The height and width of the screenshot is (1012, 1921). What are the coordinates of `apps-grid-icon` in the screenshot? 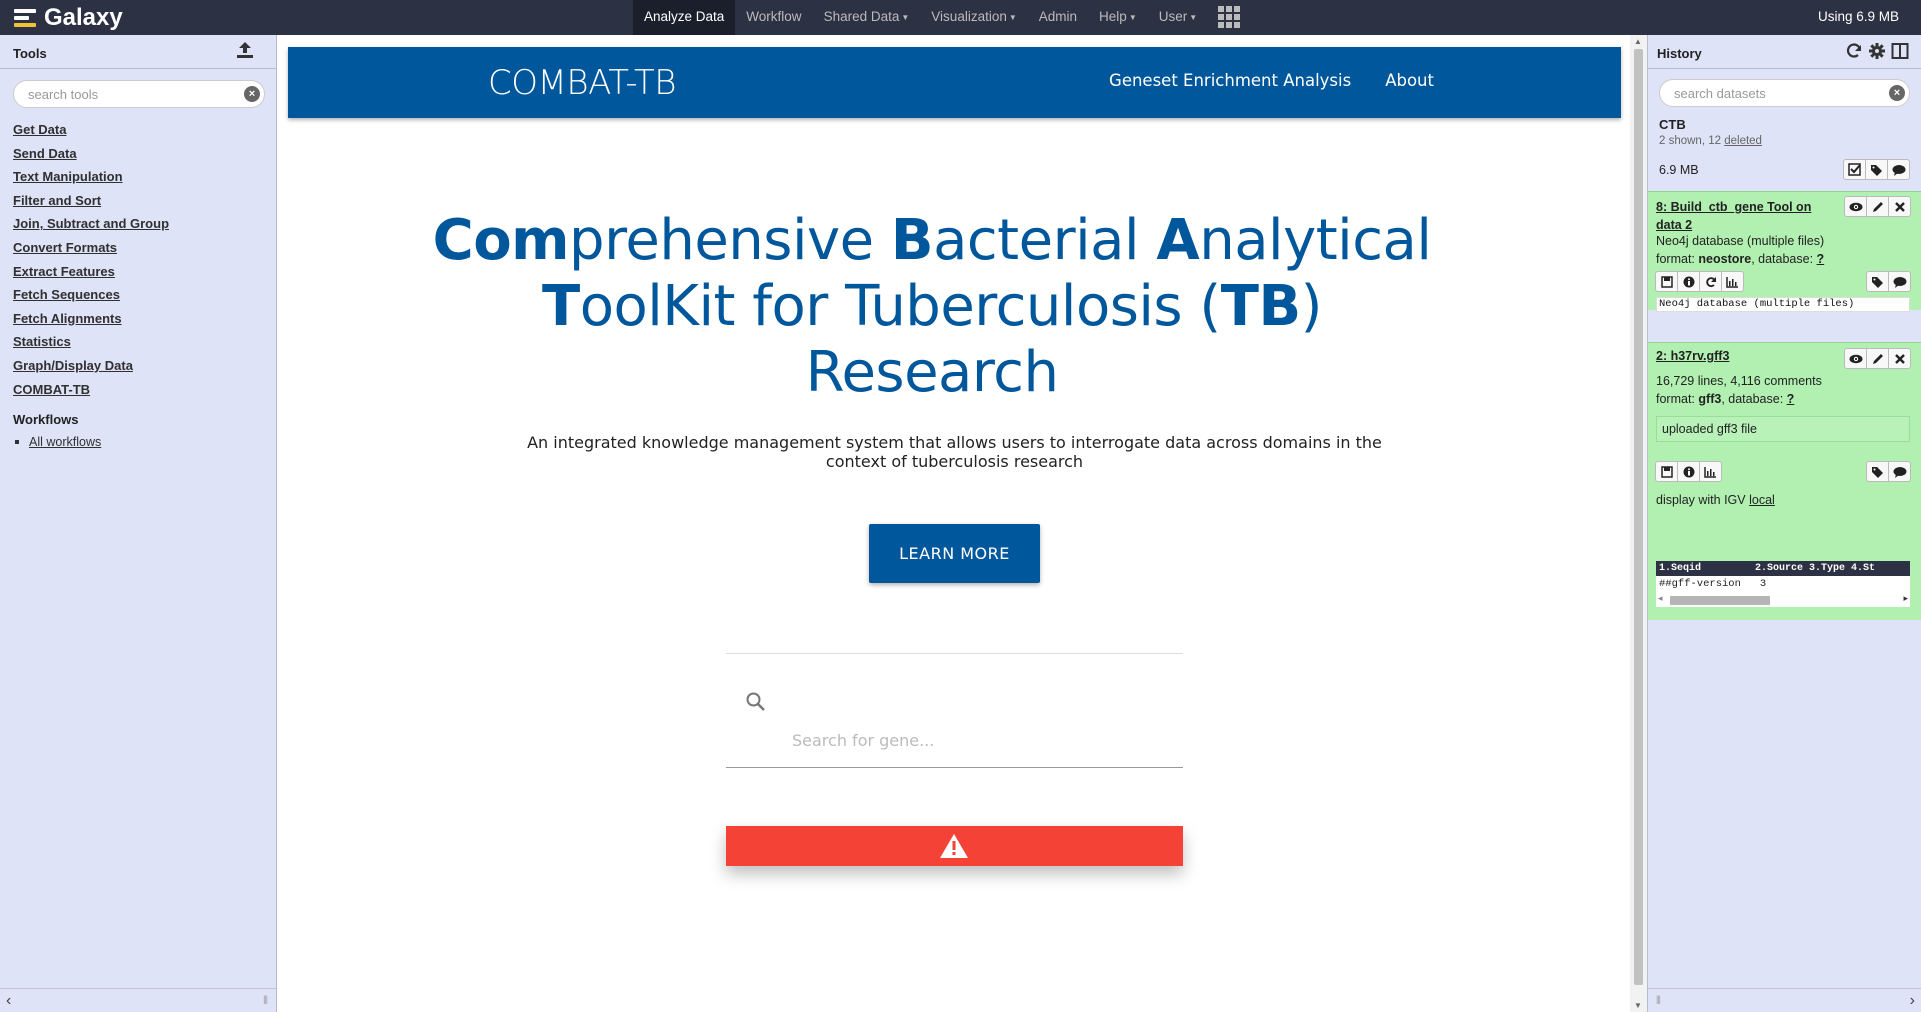 It's located at (1230, 17).